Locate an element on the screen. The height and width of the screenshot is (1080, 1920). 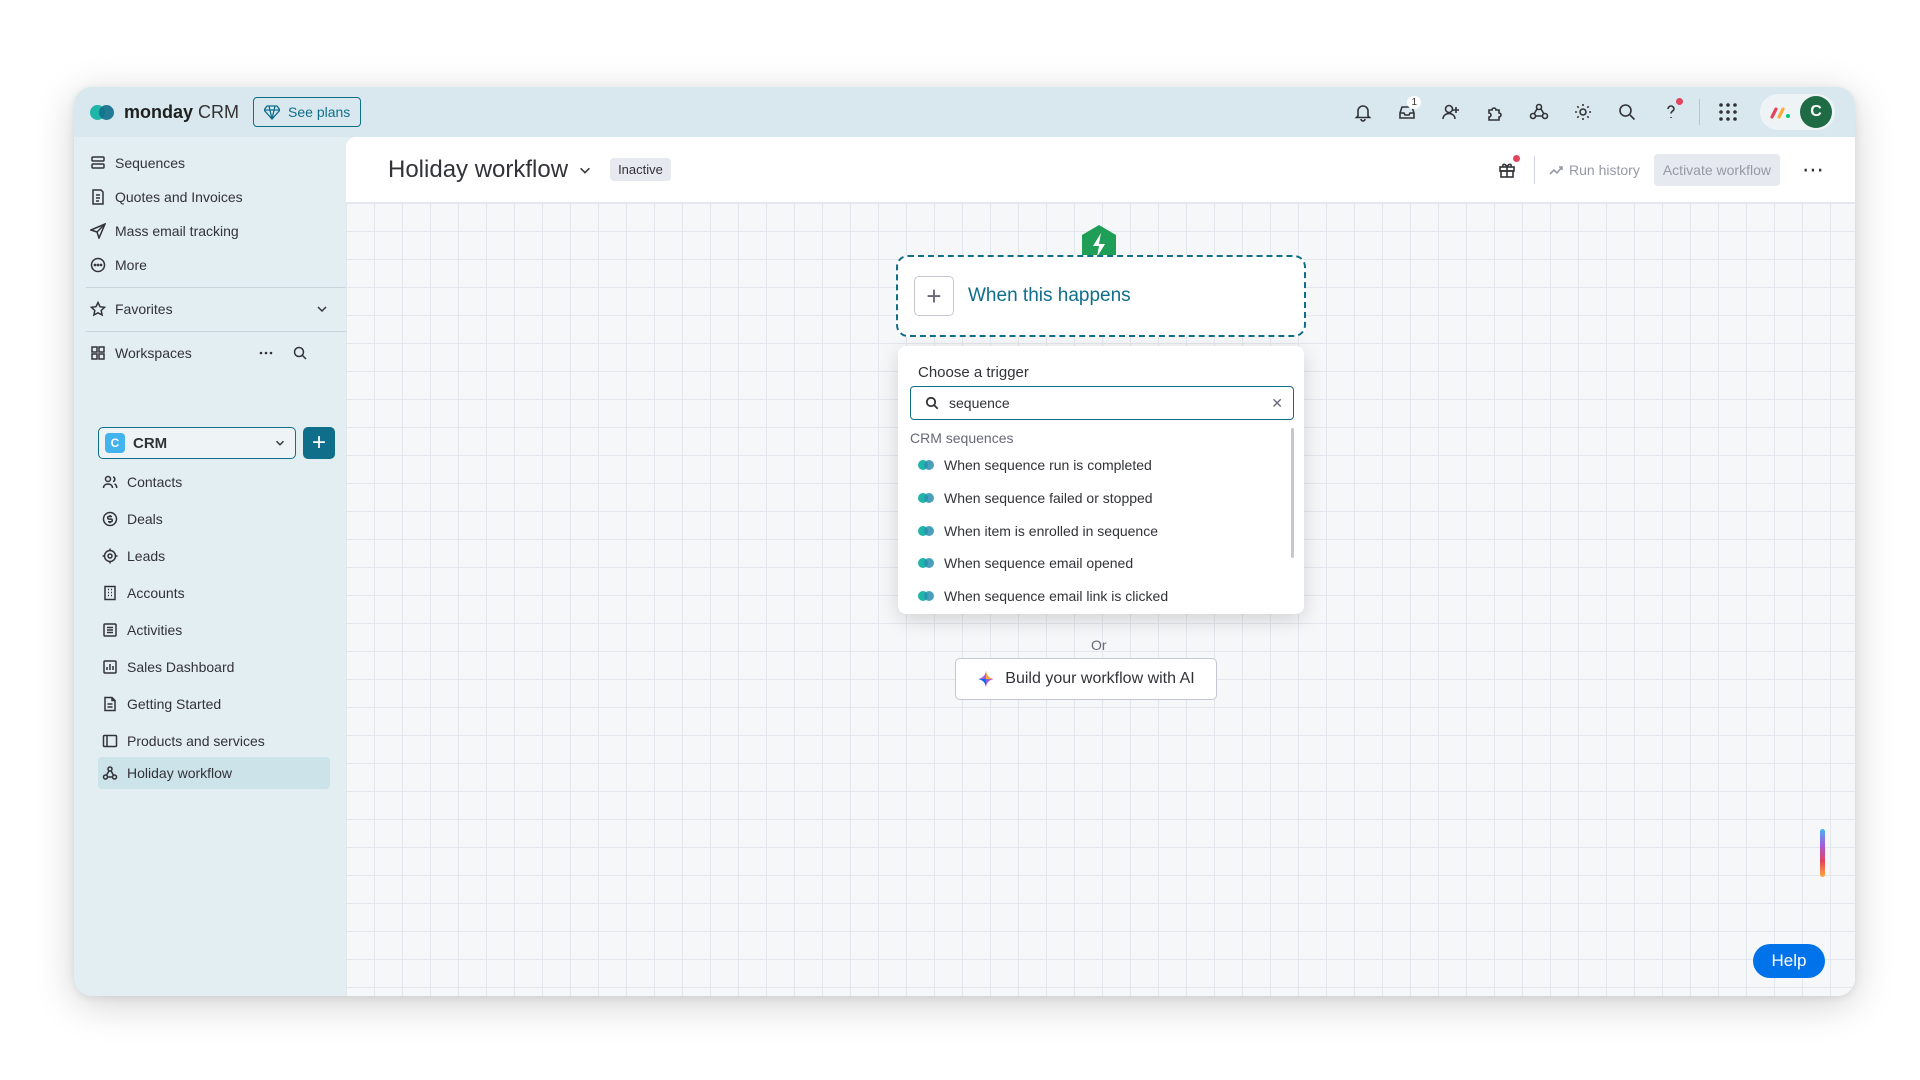
settings-button is located at coordinates (1583, 112).